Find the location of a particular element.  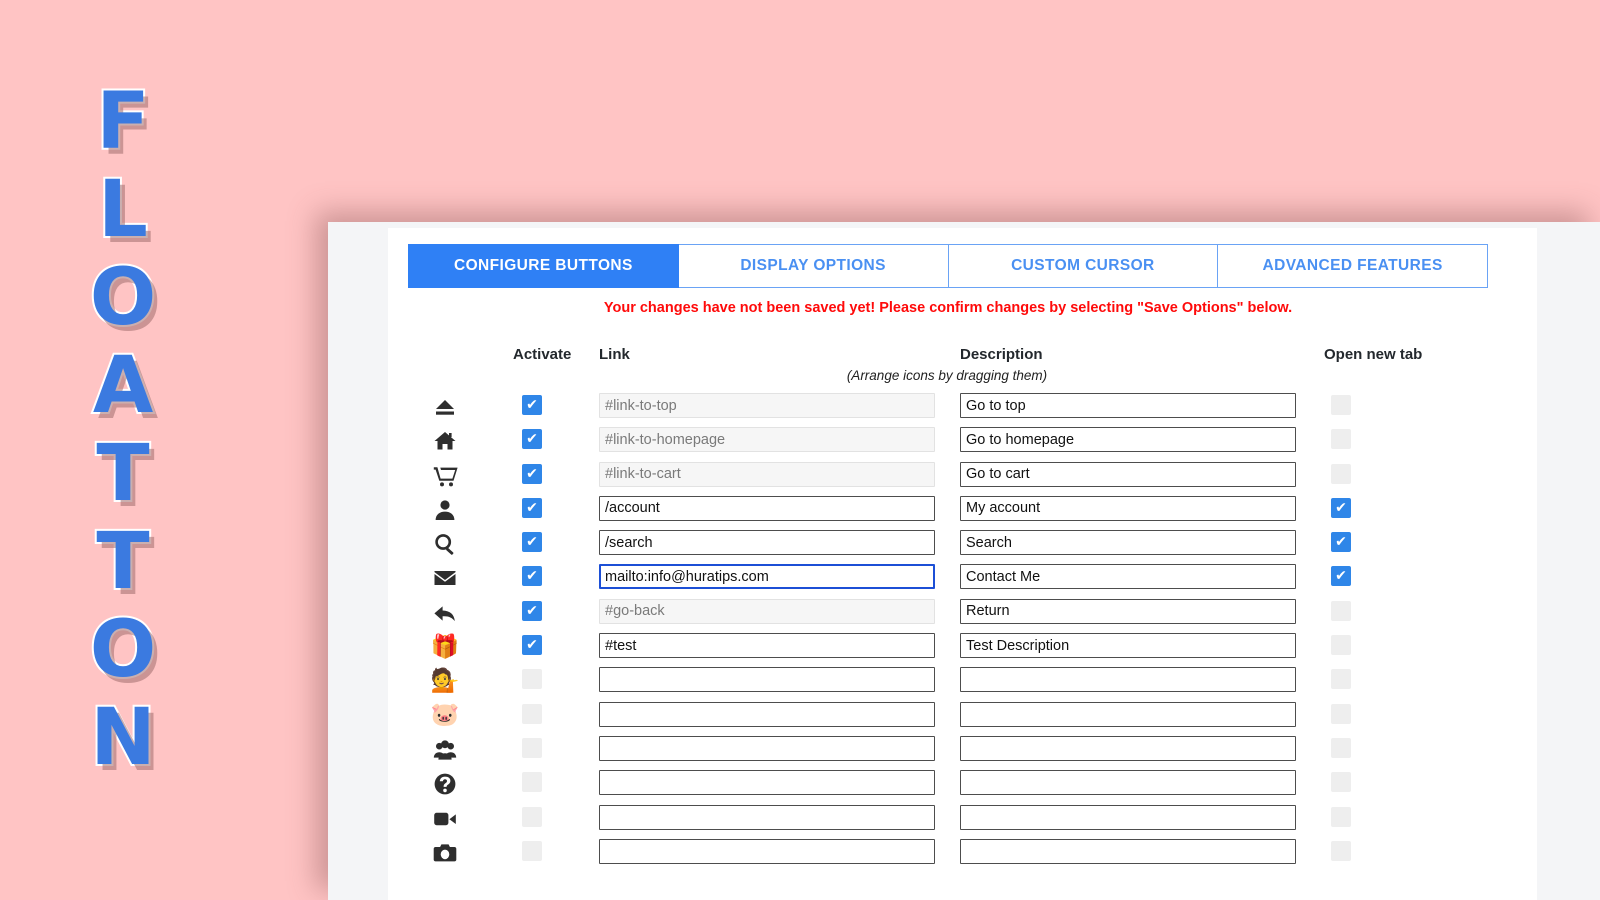

back-arrow-icon is located at coordinates (445, 613).